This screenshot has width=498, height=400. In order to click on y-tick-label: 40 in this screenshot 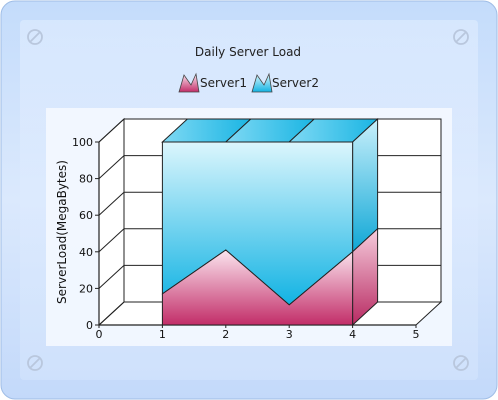, I will do `click(86, 252)`.